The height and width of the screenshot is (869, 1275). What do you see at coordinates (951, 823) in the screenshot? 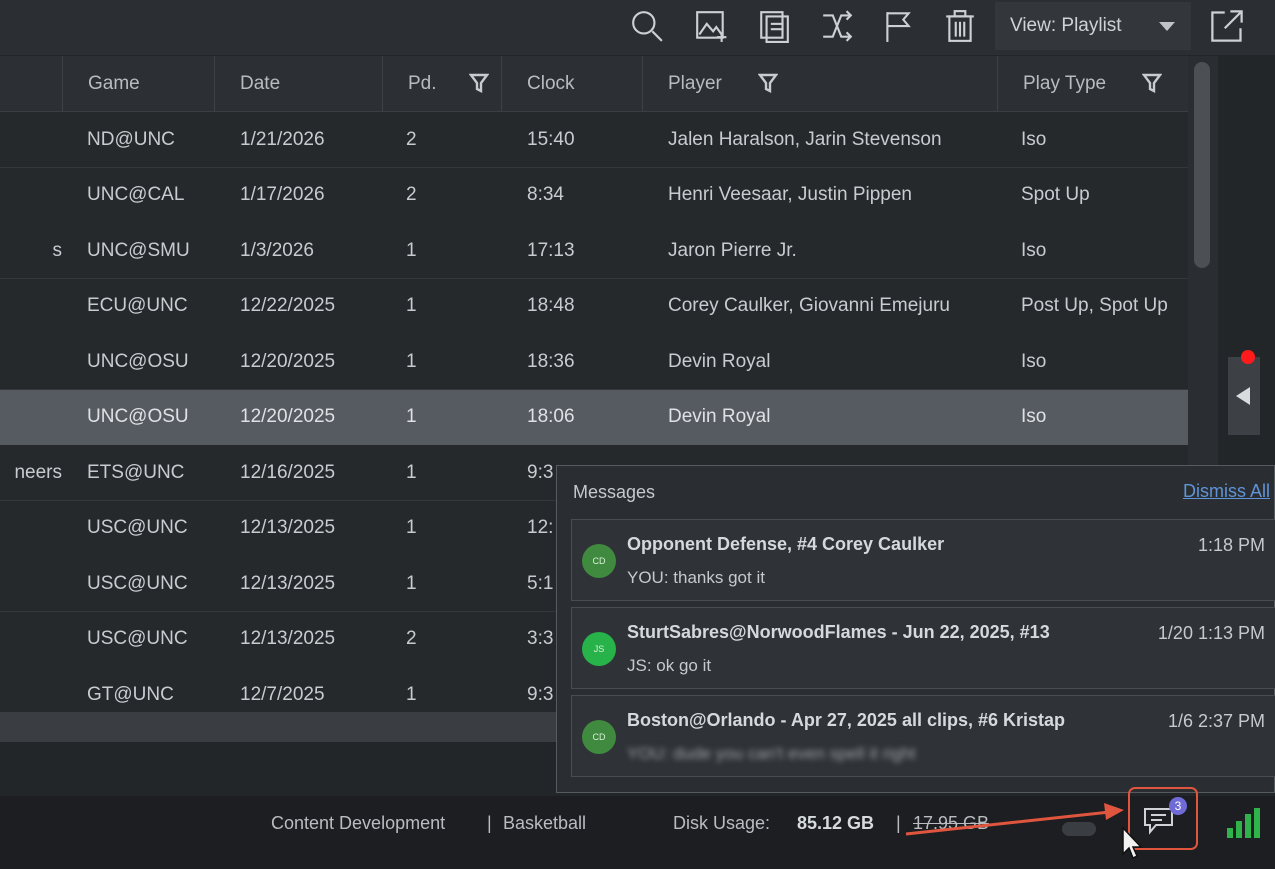
I see `disk-free-value: 17.95 GB` at bounding box center [951, 823].